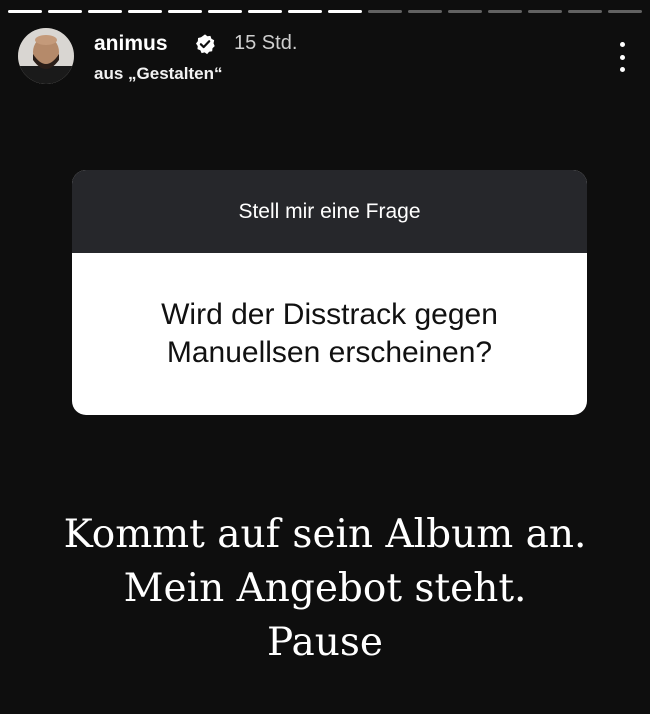 This screenshot has height=714, width=650. Describe the element at coordinates (131, 44) in the screenshot. I see `username: animus` at that location.